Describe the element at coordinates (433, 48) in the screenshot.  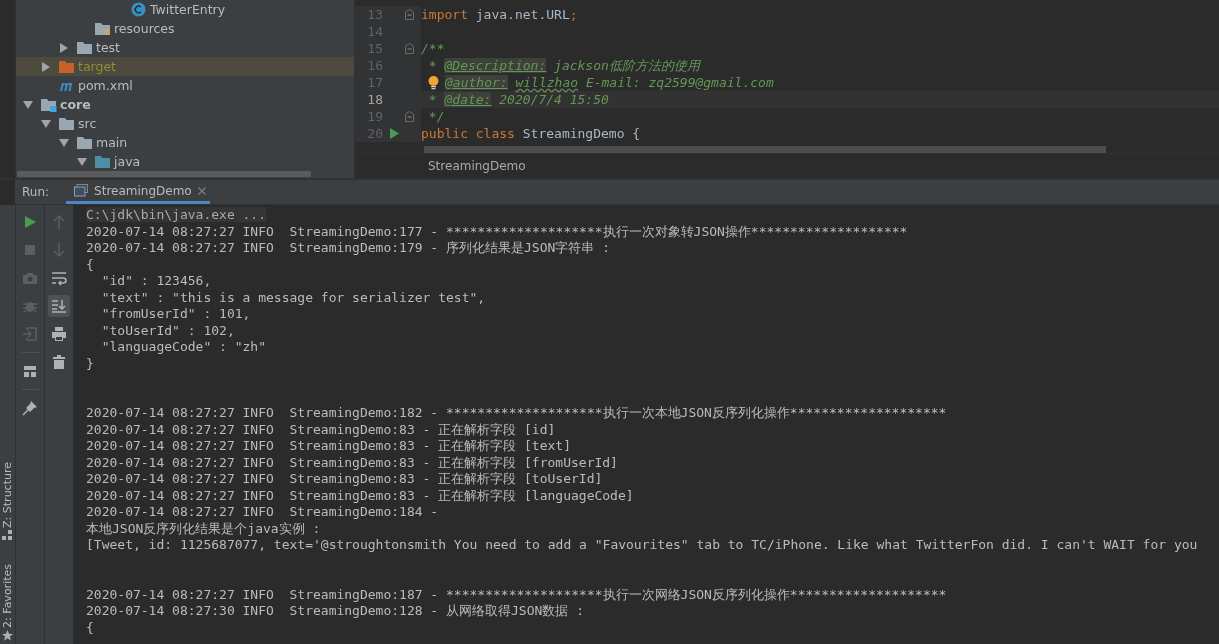
I see `code-line: /**` at that location.